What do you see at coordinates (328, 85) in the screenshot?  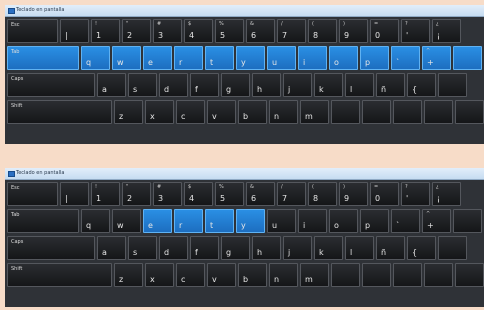 I see `key-k: k` at bounding box center [328, 85].